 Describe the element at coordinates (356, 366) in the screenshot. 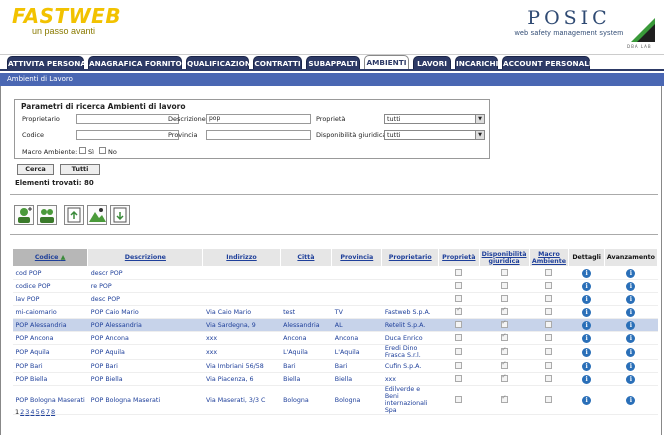

I see `cell-provincia: Bari` at that location.